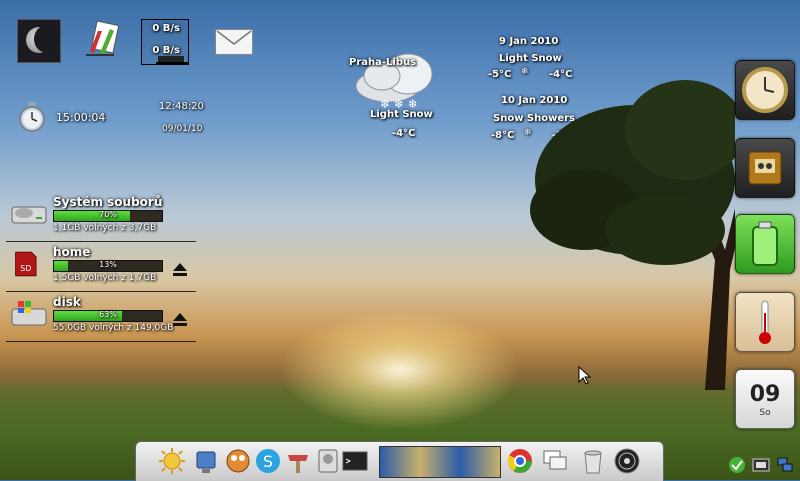 The height and width of the screenshot is (481, 800). I want to click on svg-text: SD, so click(25, 268).